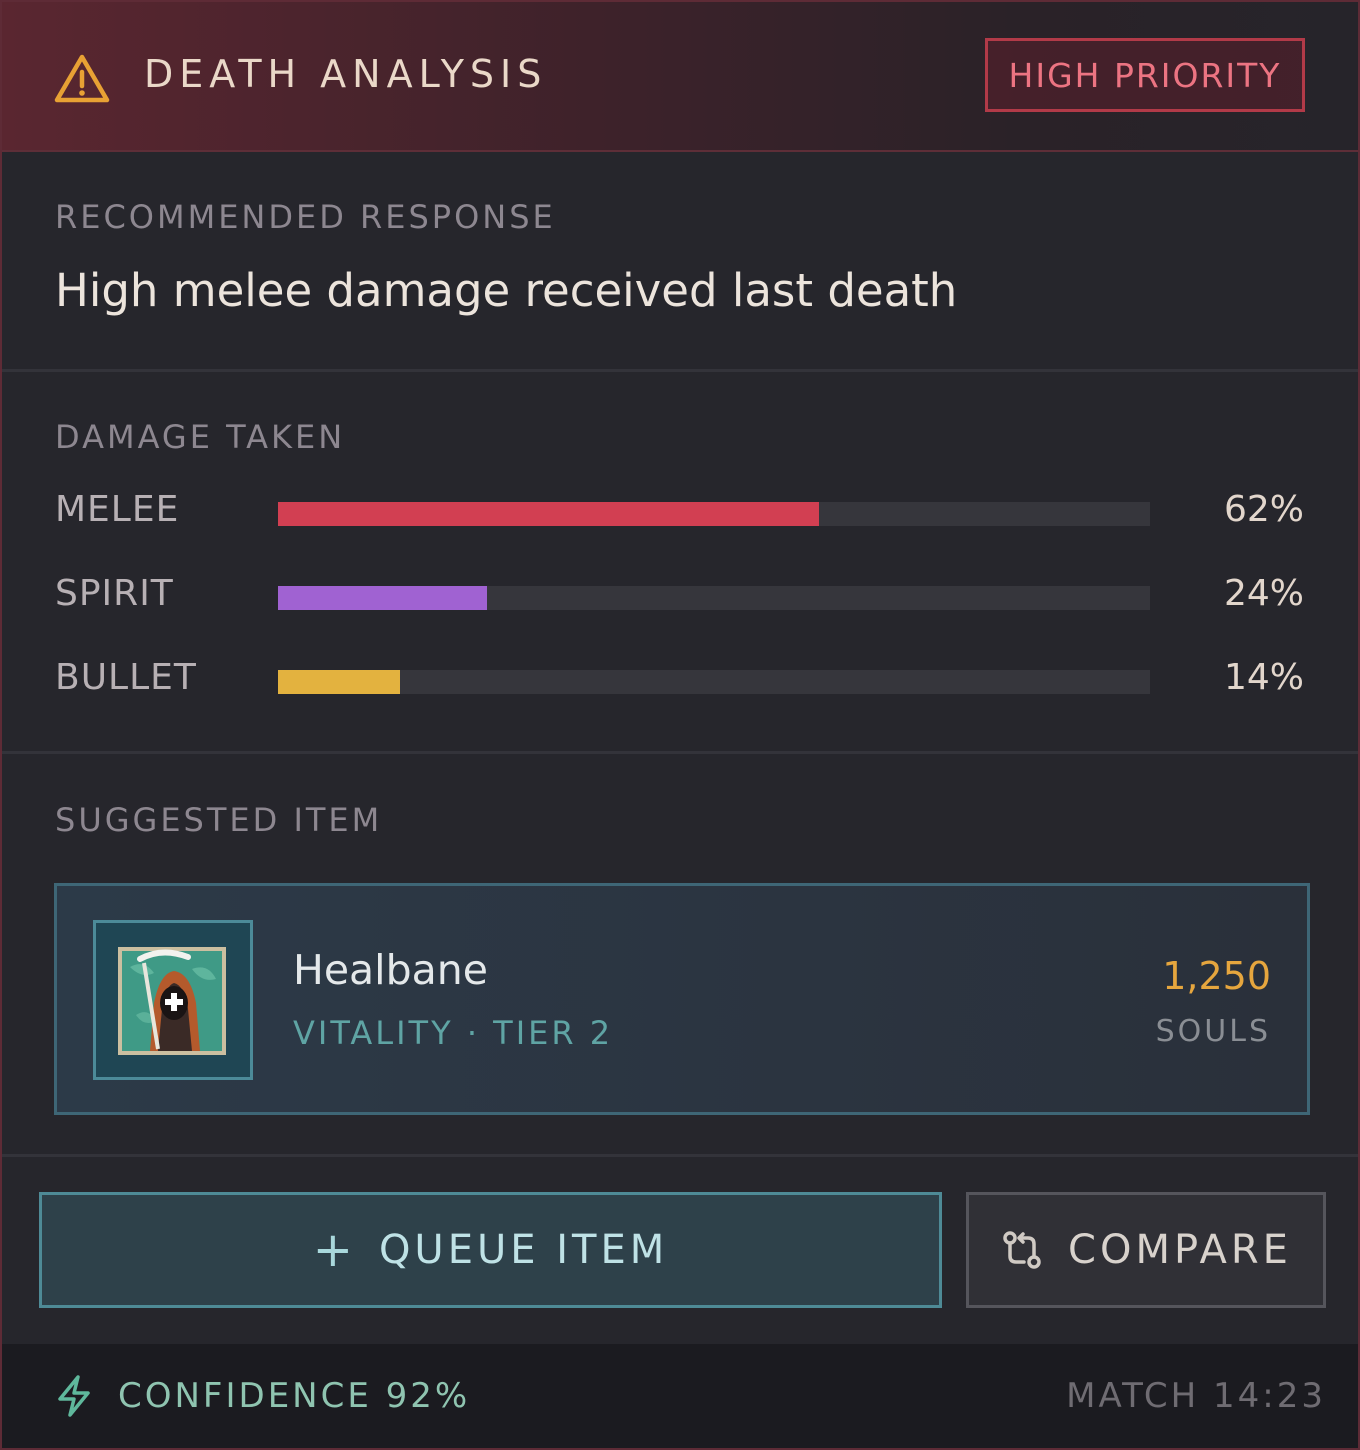  Describe the element at coordinates (334, 1250) in the screenshot. I see `plus-icon: +` at that location.